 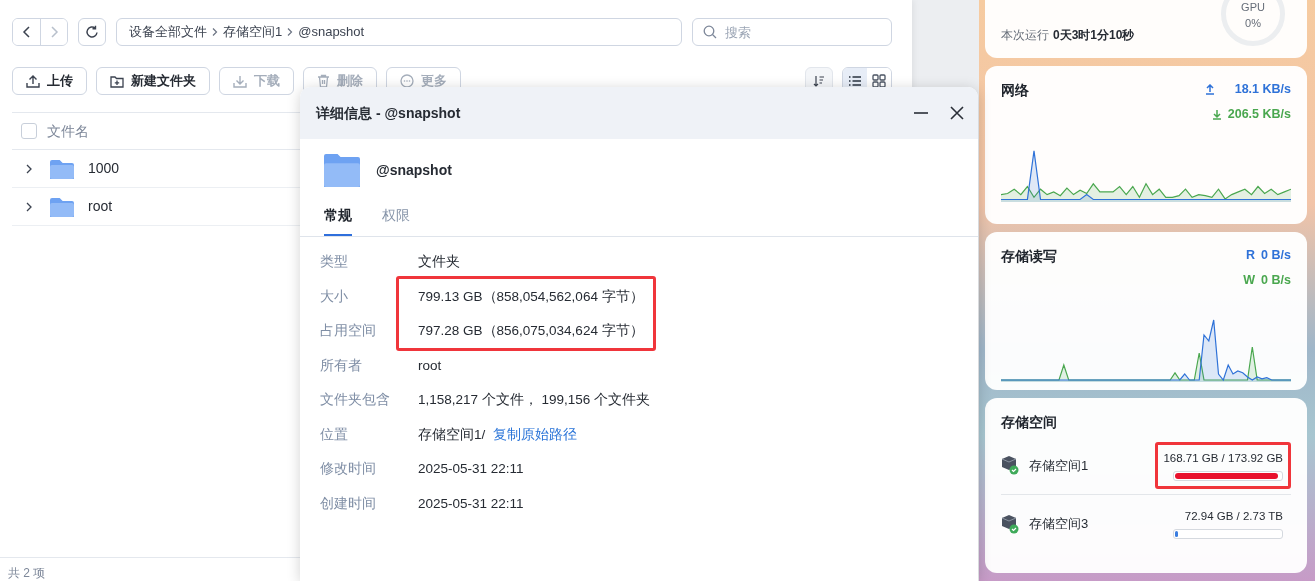 I want to click on column-header: 文件名, so click(x=68, y=131).